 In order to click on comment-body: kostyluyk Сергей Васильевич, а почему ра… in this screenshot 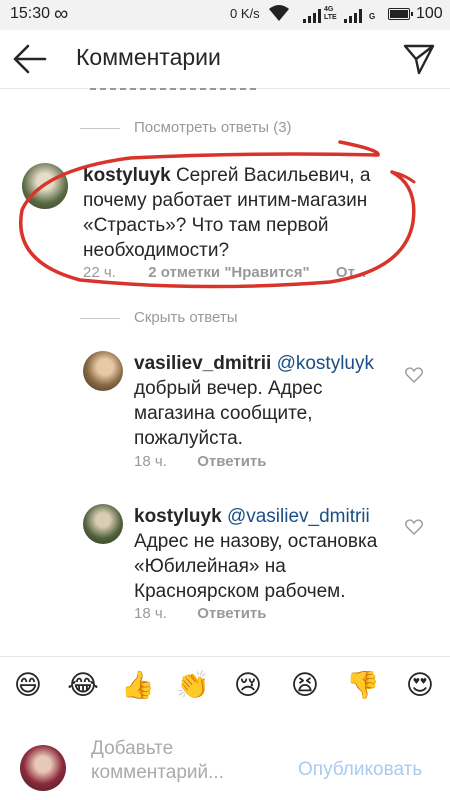, I will do `click(253, 213)`.